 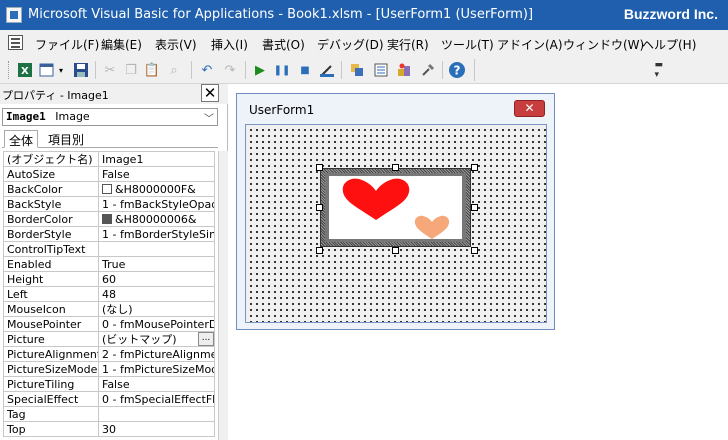 What do you see at coordinates (121, 44) in the screenshot?
I see `menu-edit: 編集(E)` at bounding box center [121, 44].